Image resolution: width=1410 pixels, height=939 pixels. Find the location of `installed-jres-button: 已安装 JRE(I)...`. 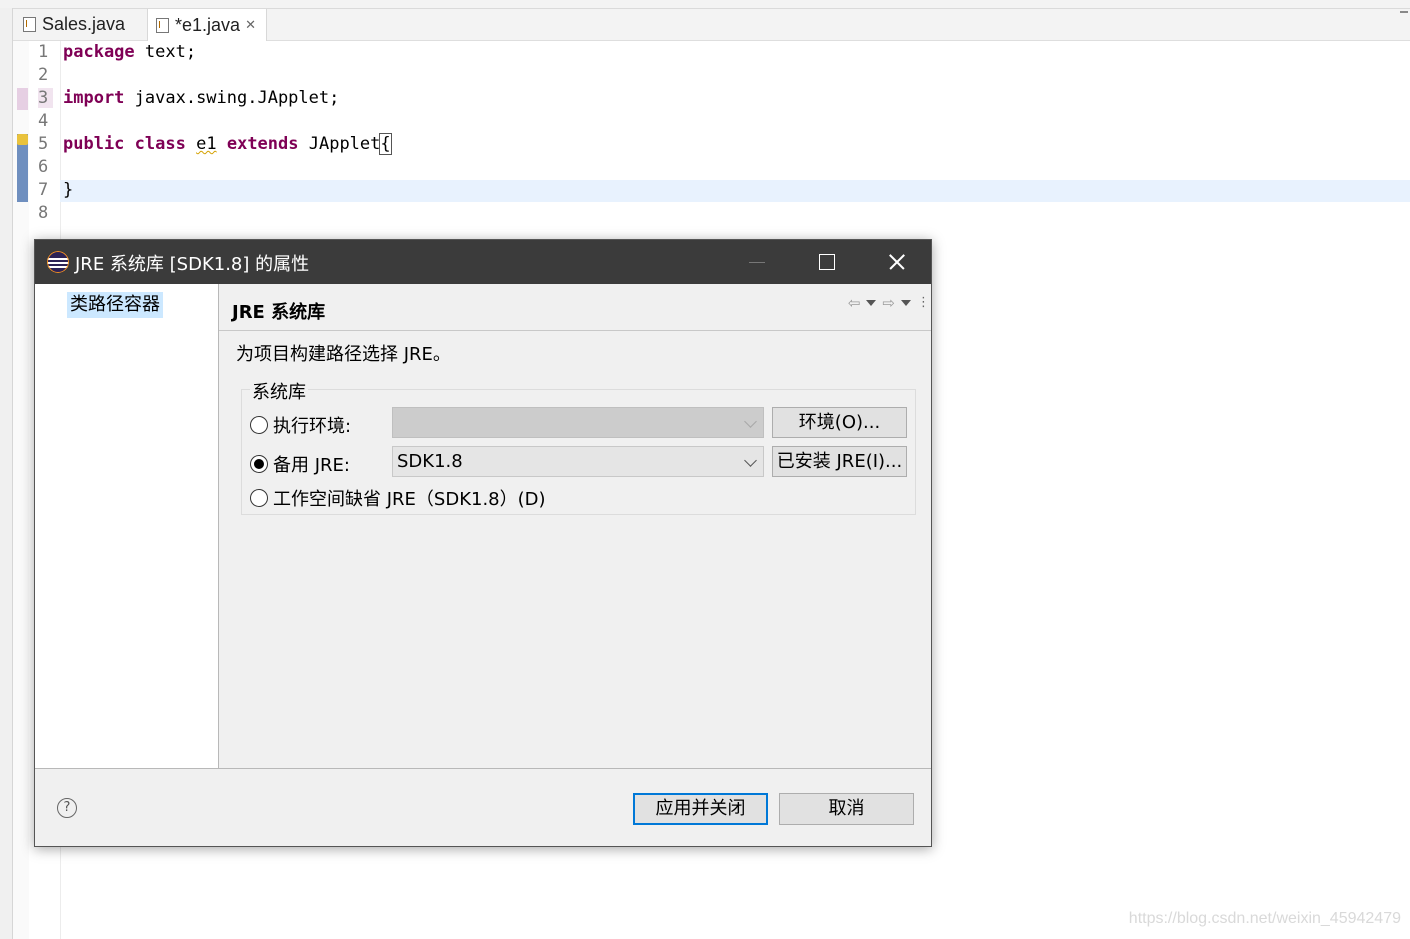

installed-jres-button: 已安装 JRE(I)... is located at coordinates (839, 461).